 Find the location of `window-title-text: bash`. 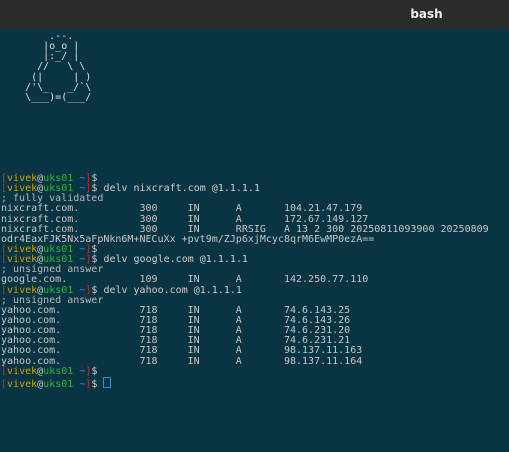

window-title-text: bash is located at coordinates (426, 14).